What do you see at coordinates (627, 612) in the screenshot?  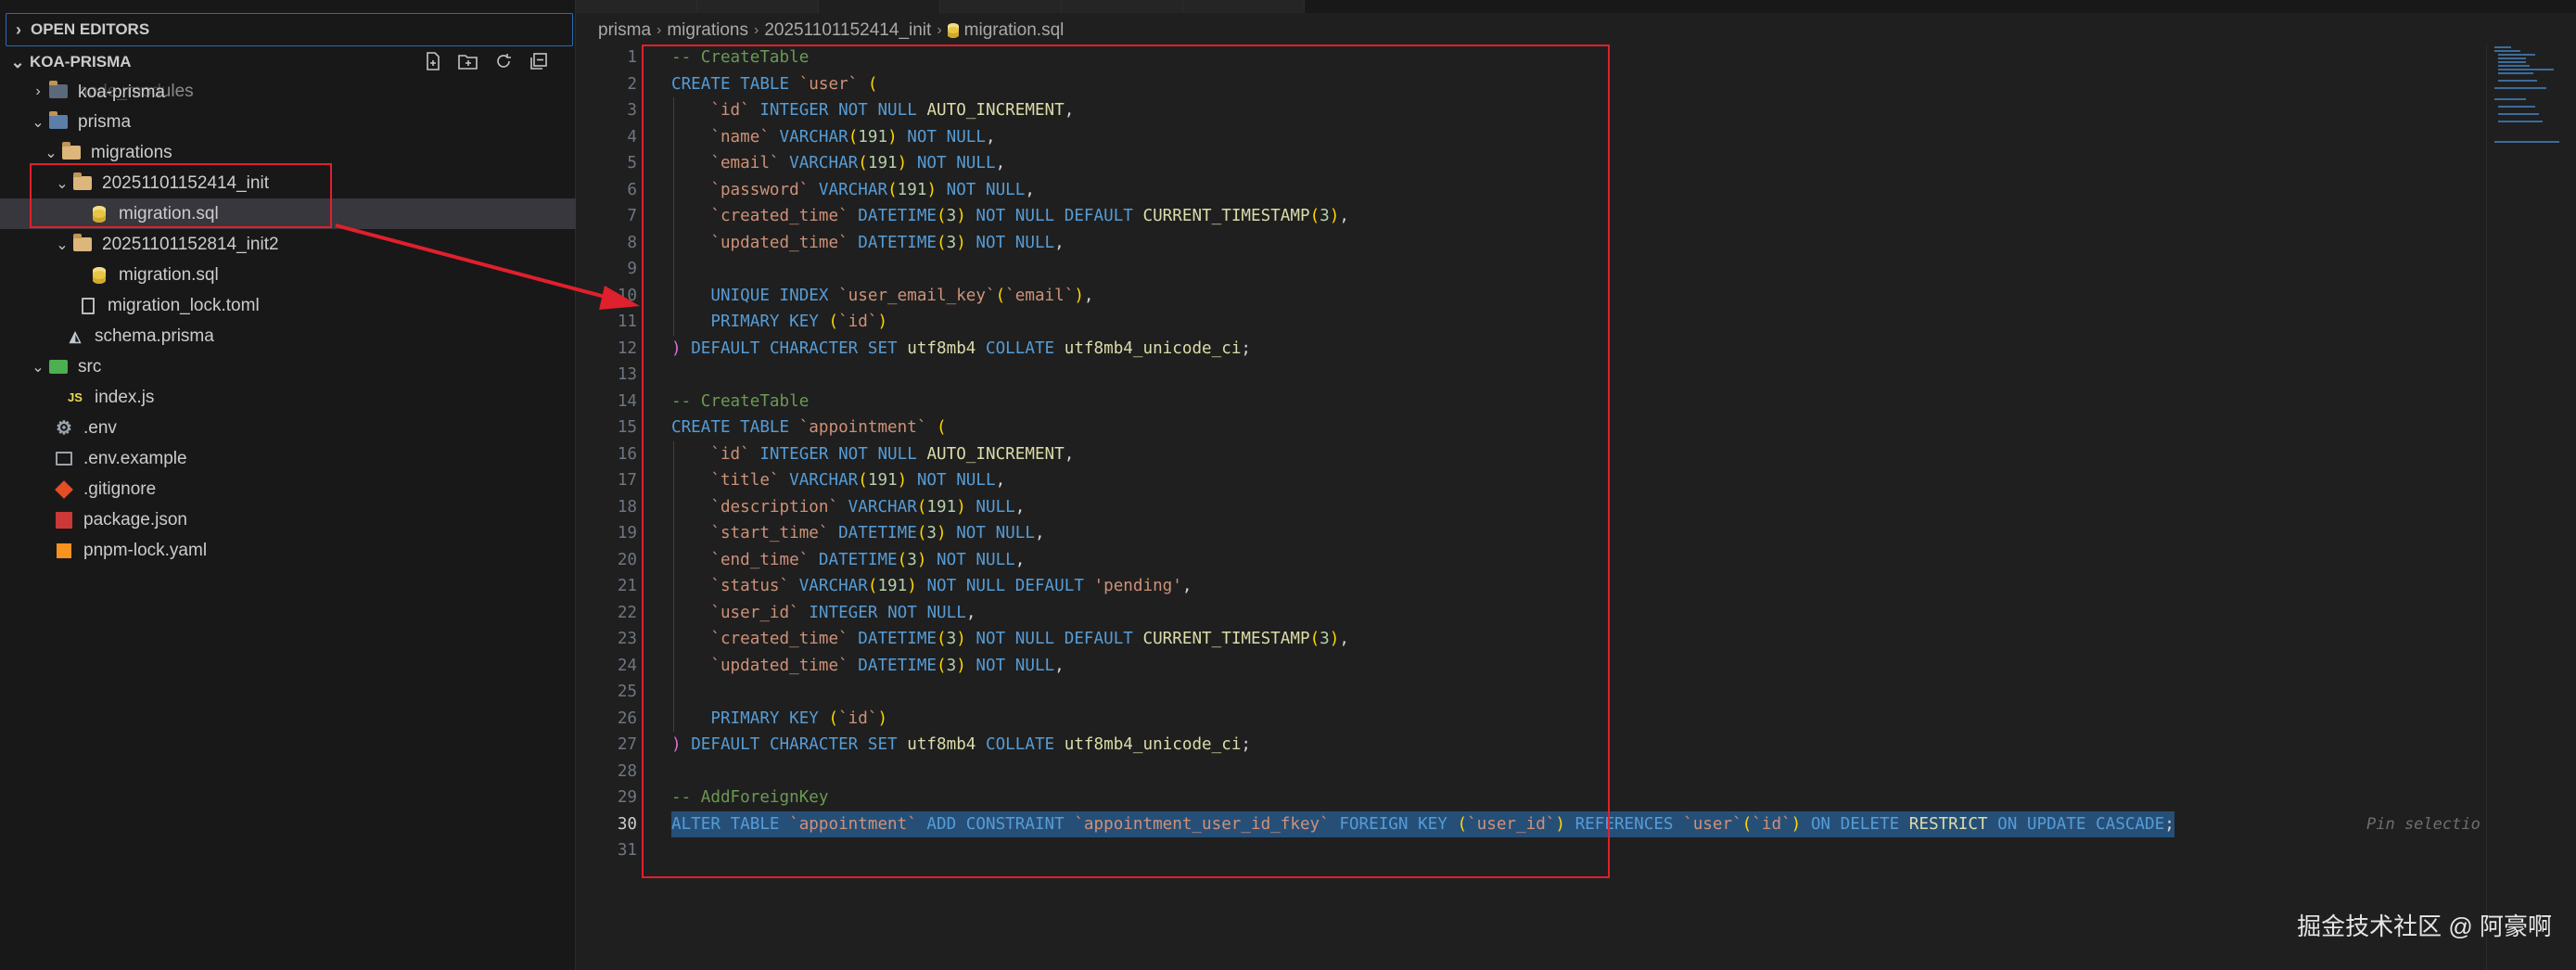 I see `line-number: 22` at bounding box center [627, 612].